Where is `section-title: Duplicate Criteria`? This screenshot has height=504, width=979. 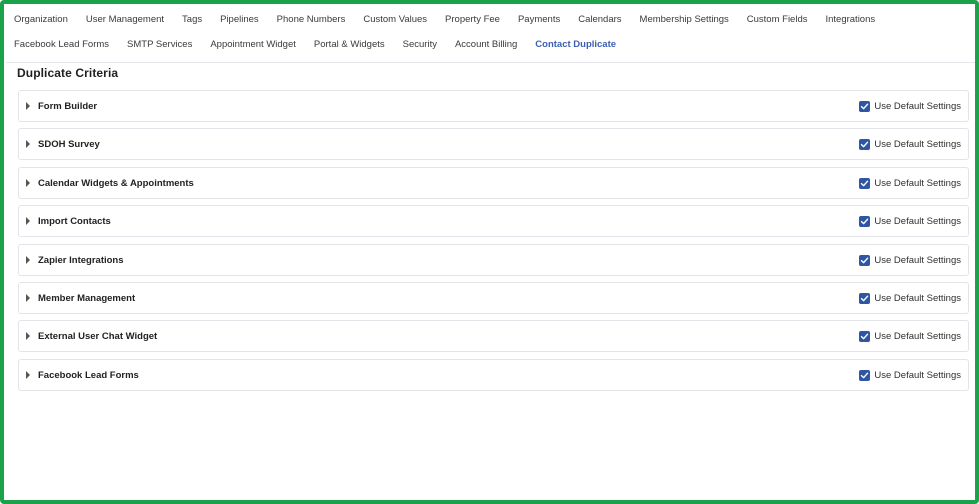 section-title: Duplicate Criteria is located at coordinates (68, 73).